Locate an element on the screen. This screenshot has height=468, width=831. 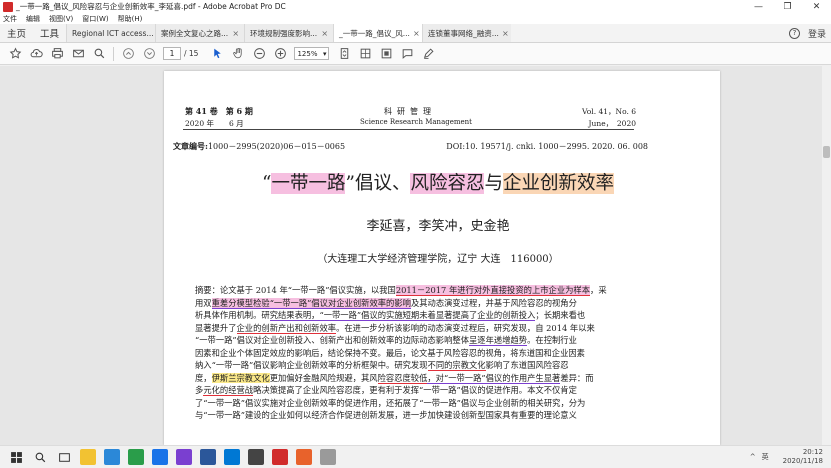
print-icon is located at coordinates (57, 54).